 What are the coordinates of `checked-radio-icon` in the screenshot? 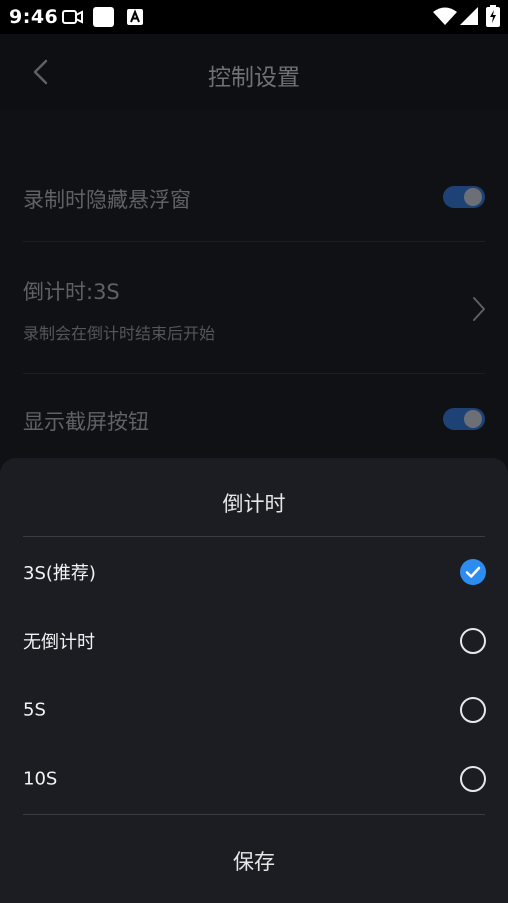 It's located at (473, 572).